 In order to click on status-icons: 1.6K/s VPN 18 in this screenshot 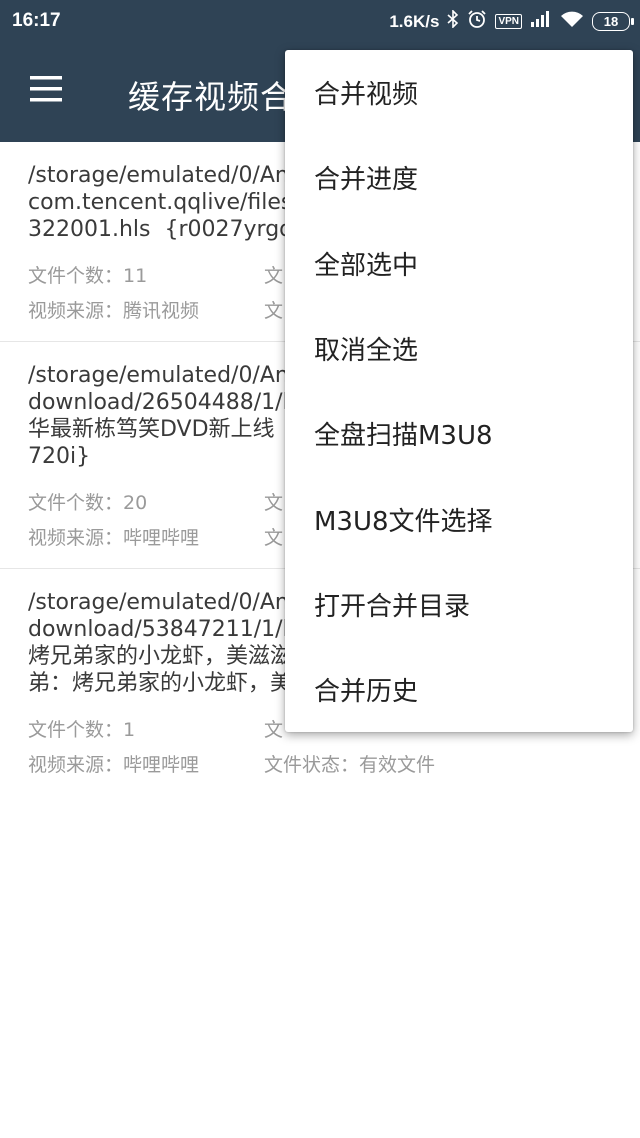, I will do `click(511, 21)`.